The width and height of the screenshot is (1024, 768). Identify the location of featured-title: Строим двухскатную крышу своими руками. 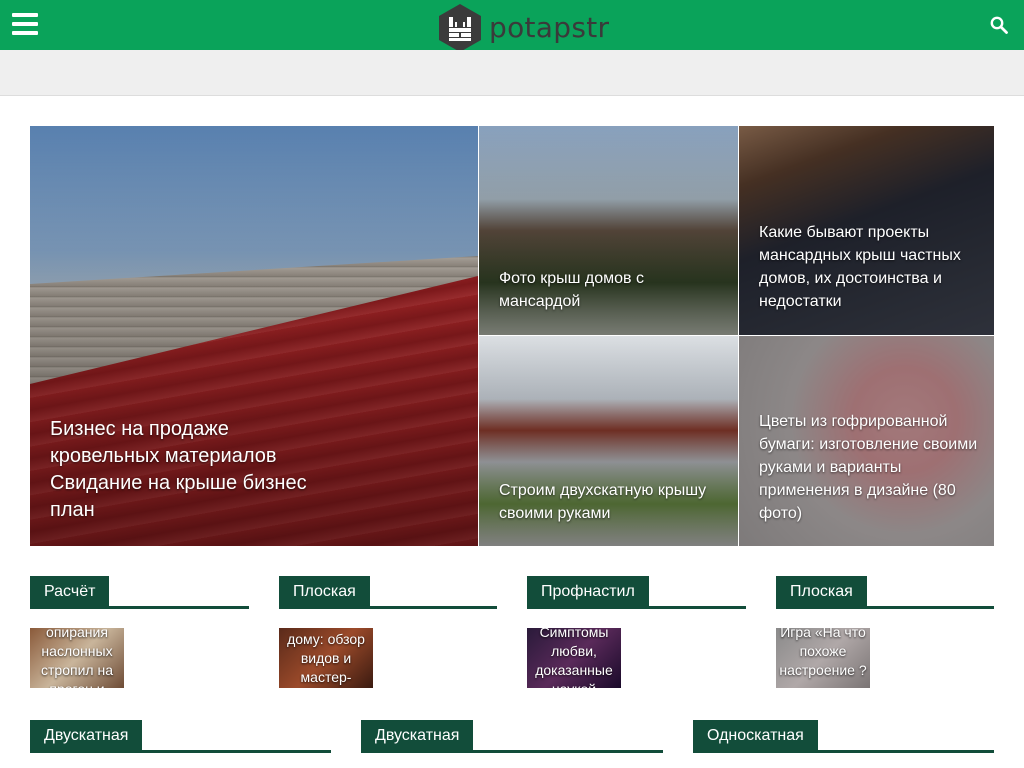
(611, 502).